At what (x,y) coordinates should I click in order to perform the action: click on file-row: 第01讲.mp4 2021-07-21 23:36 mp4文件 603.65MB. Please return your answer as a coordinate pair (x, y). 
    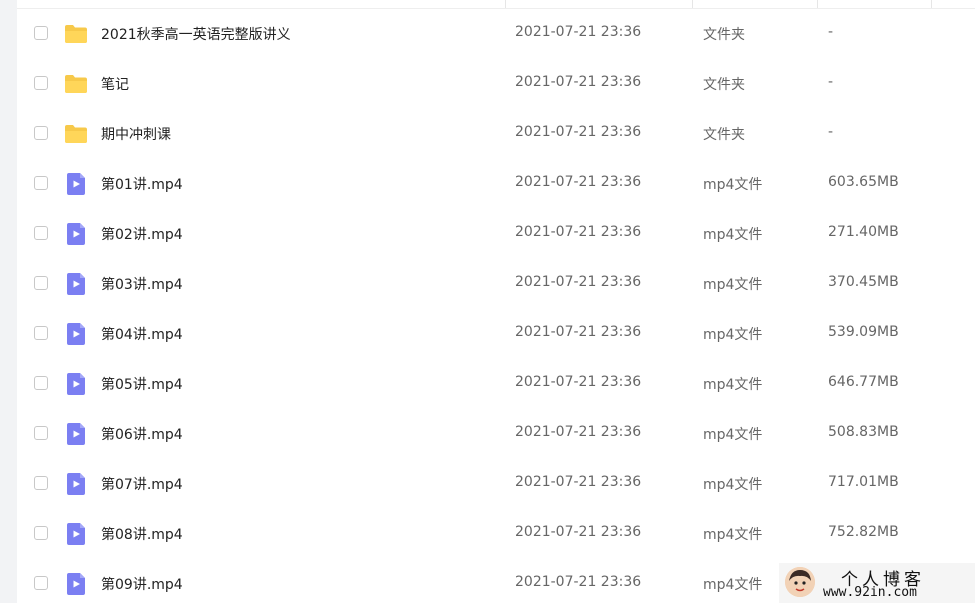
    Looking at the image, I should click on (496, 184).